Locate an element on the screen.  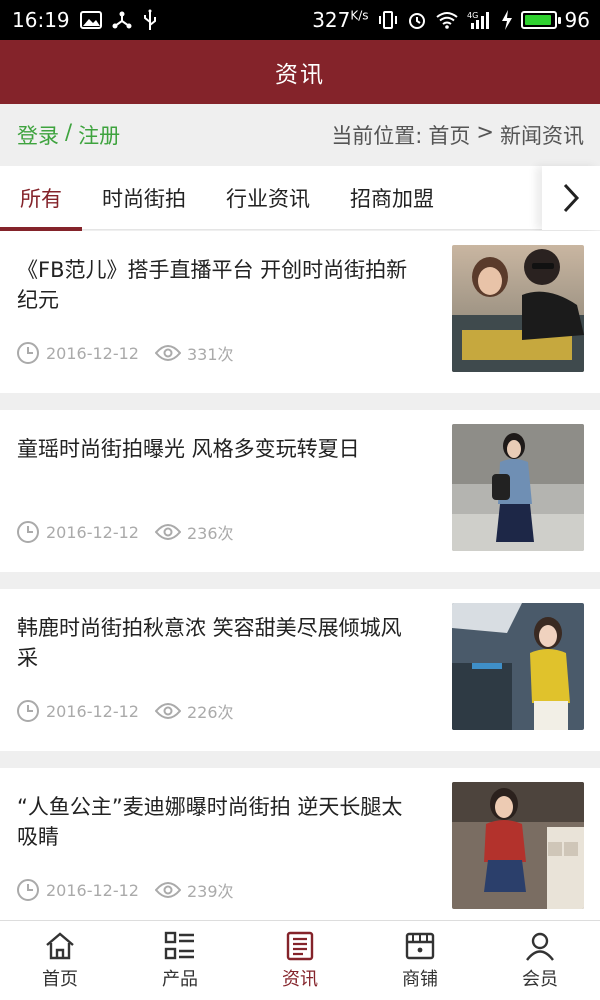
alarm-icon is located at coordinates (417, 20).